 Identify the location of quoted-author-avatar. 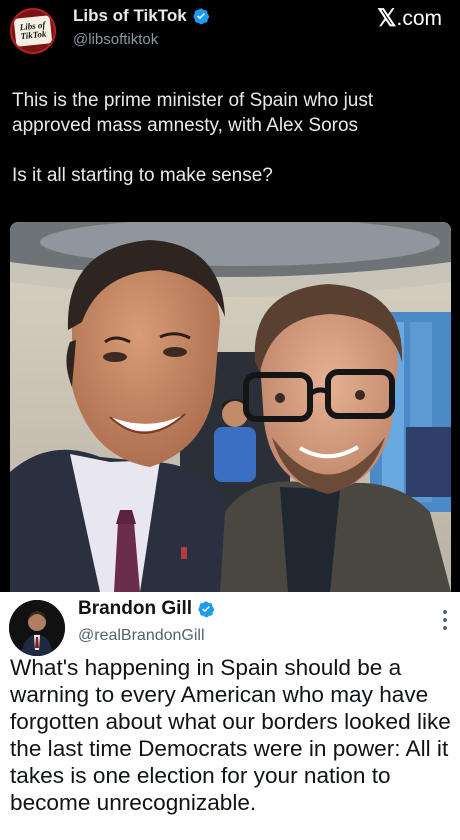
(37, 628).